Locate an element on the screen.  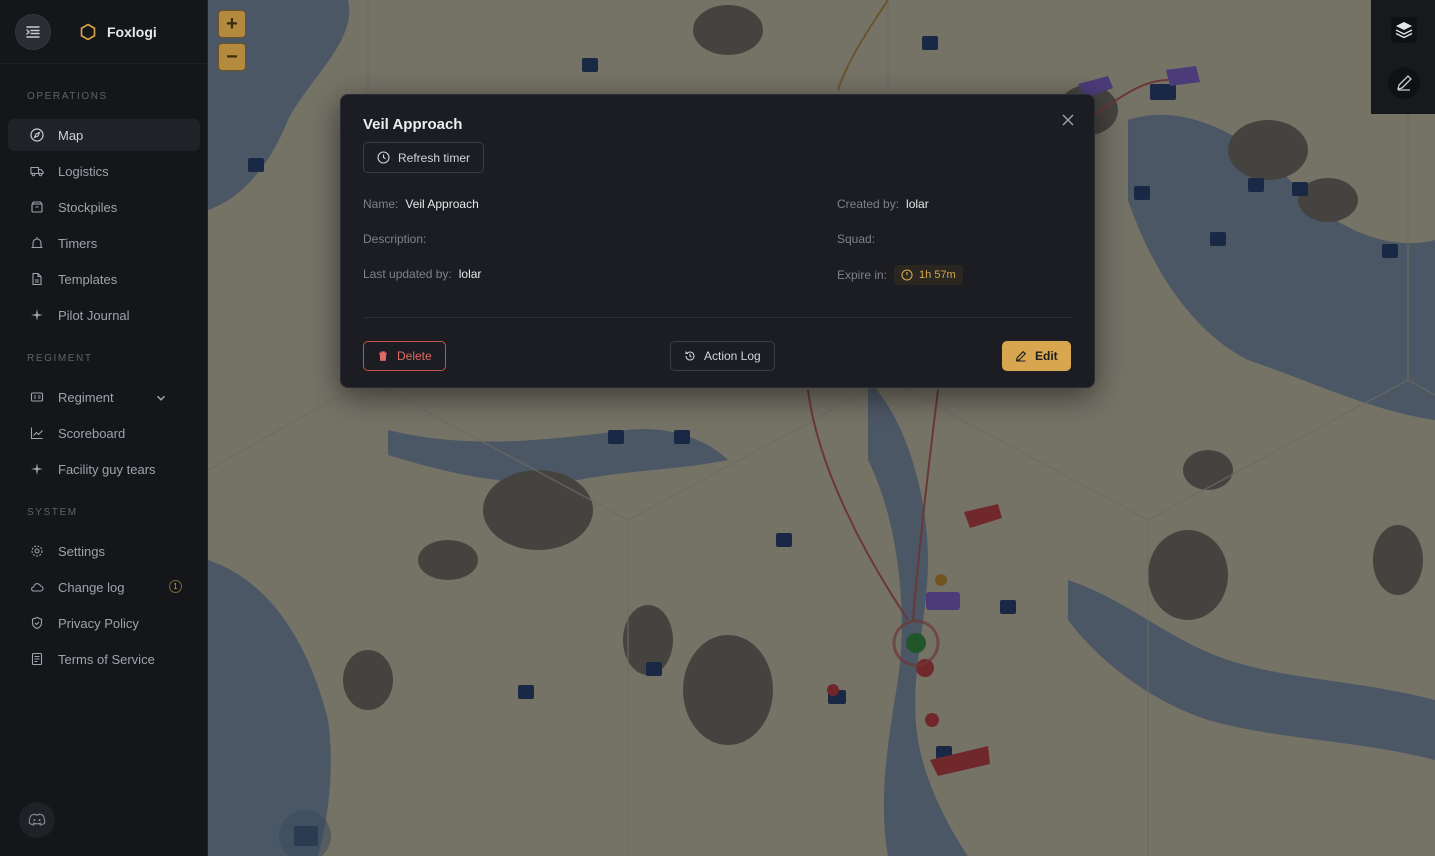
expire-value: 1h 57m is located at coordinates (937, 275).